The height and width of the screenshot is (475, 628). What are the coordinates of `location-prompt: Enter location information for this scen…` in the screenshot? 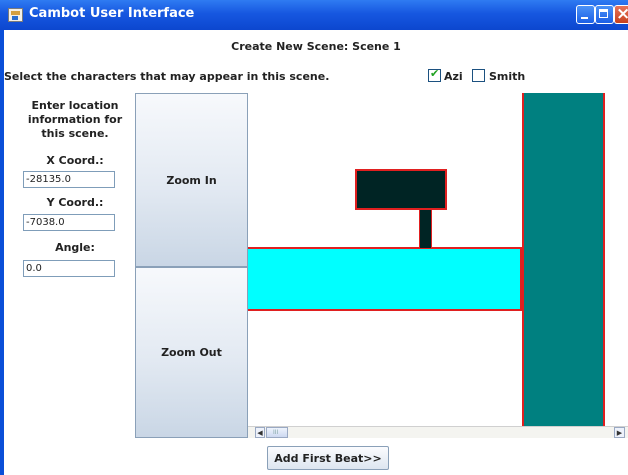 It's located at (75, 119).